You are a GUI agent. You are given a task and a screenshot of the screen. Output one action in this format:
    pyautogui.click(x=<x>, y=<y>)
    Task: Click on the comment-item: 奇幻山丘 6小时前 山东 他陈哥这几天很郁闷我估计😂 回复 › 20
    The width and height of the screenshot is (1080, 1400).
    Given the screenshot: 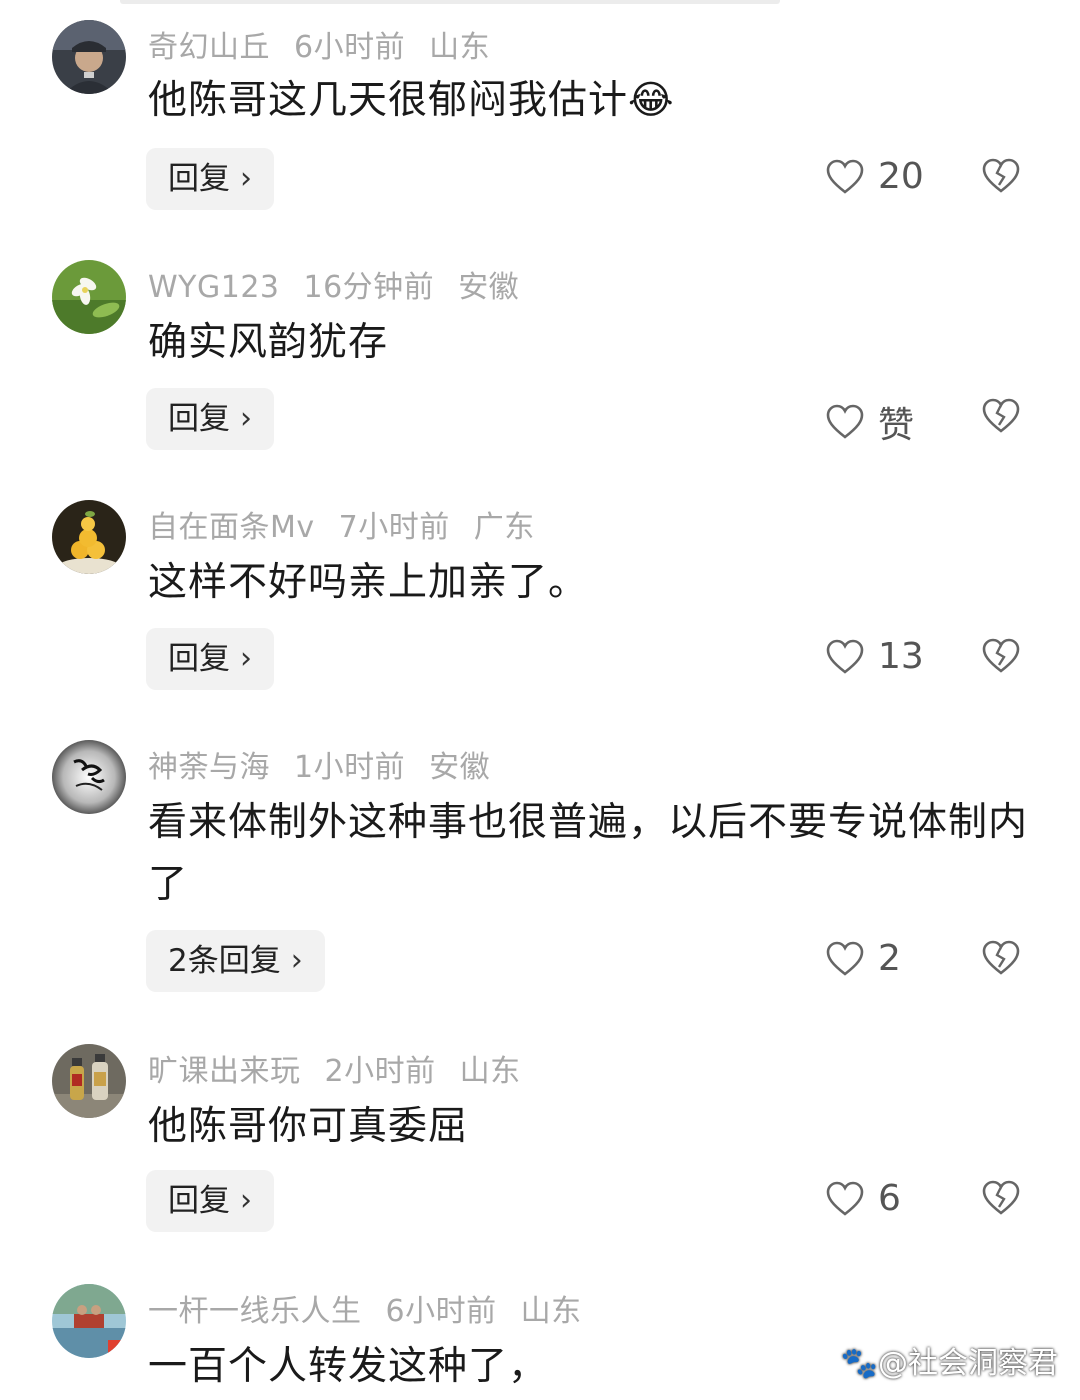 What is the action you would take?
    pyautogui.click(x=540, y=120)
    